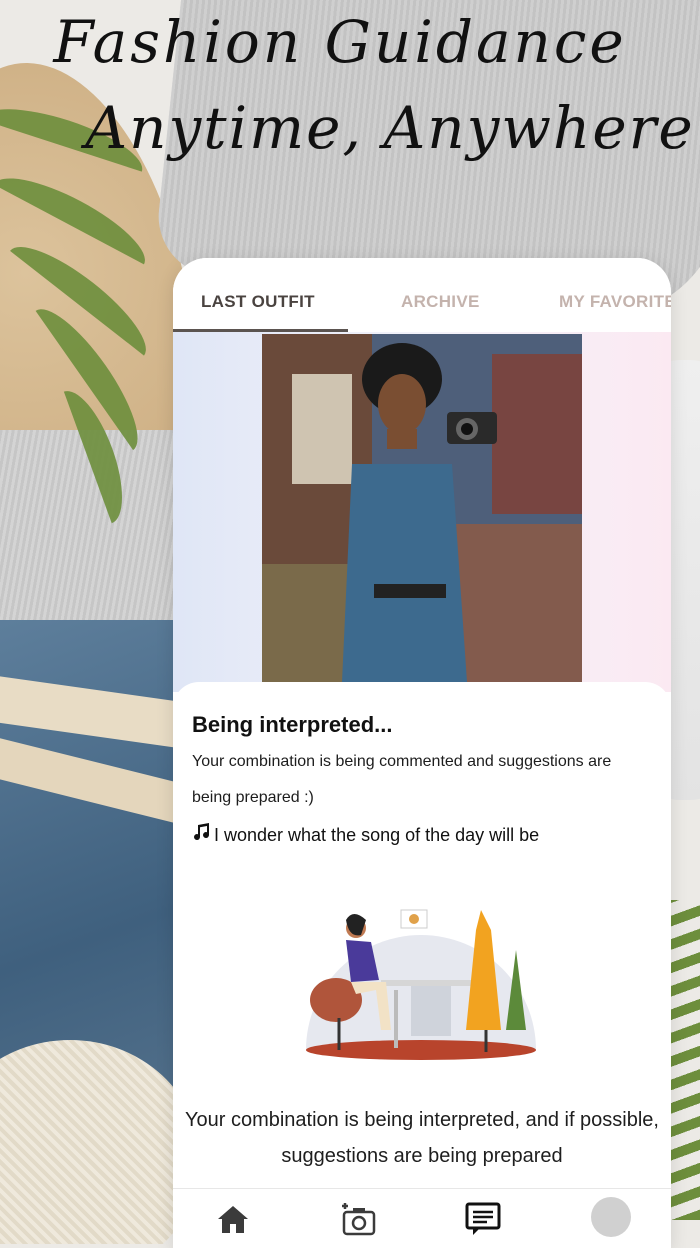 This screenshot has height=1248, width=700. I want to click on bottom-navigation, so click(422, 1218).